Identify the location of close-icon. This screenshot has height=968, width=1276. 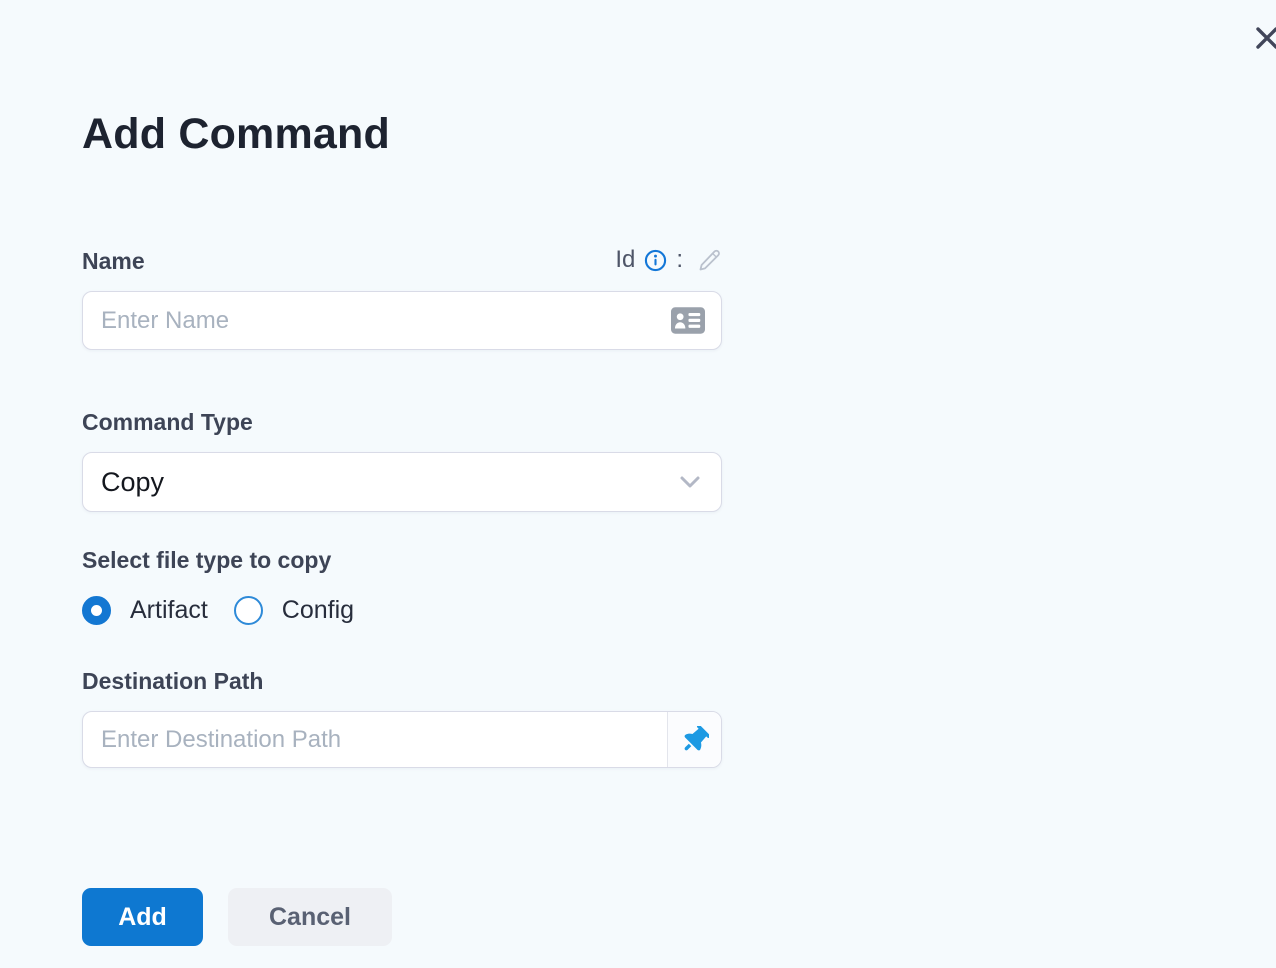
(1264, 38).